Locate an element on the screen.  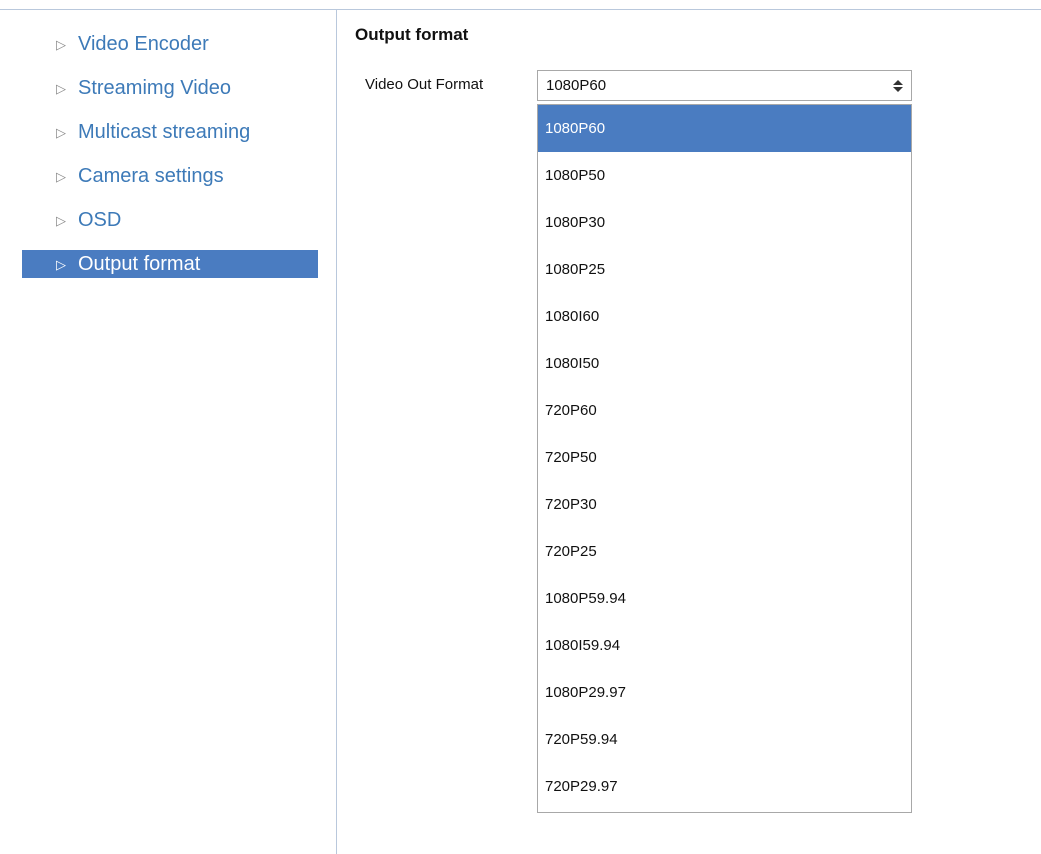
sidebar-item-output-format: ▷ Output format is located at coordinates (170, 264).